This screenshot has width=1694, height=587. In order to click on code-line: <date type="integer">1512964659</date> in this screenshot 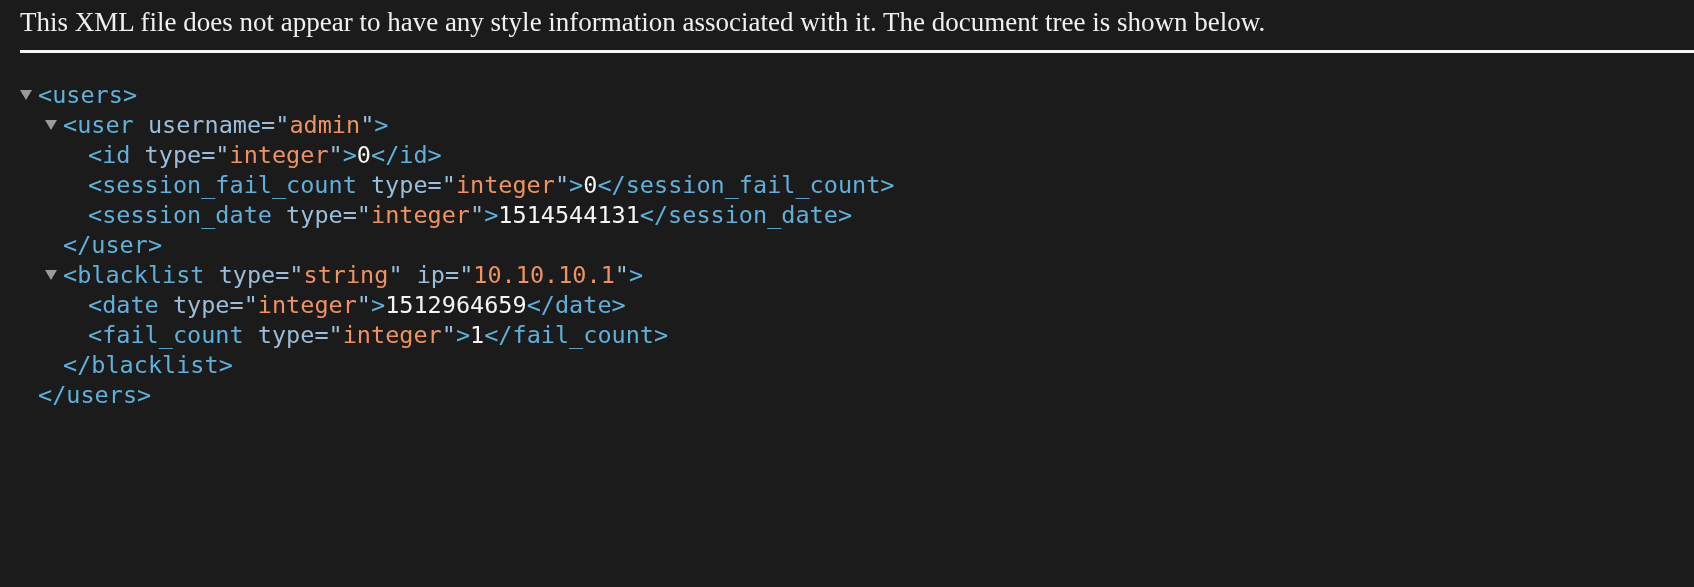, I will do `click(357, 305)`.